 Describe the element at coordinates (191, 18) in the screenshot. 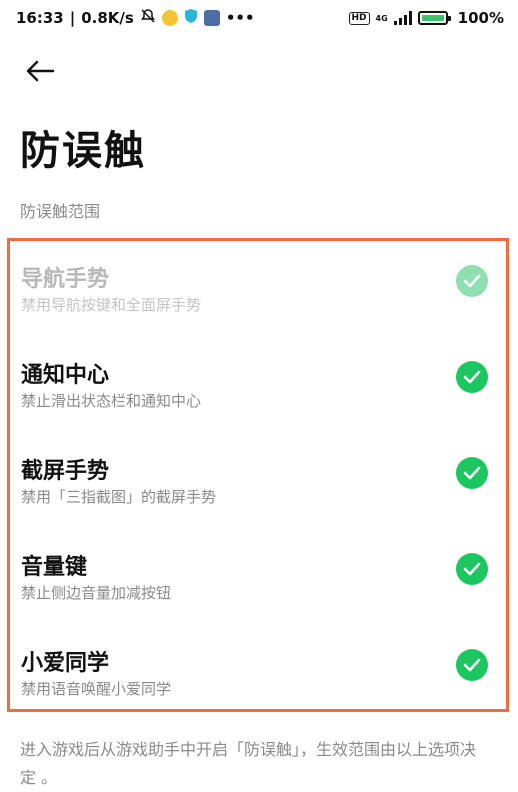

I see `shield-icon` at that location.